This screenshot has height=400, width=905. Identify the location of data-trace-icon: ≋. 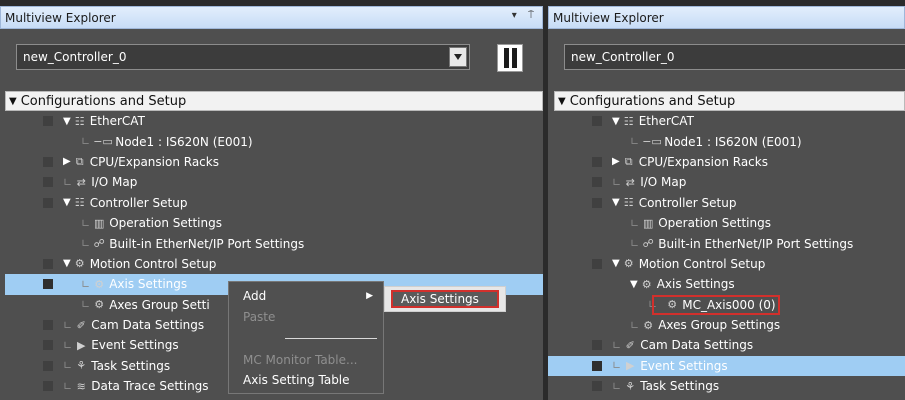
(81, 386).